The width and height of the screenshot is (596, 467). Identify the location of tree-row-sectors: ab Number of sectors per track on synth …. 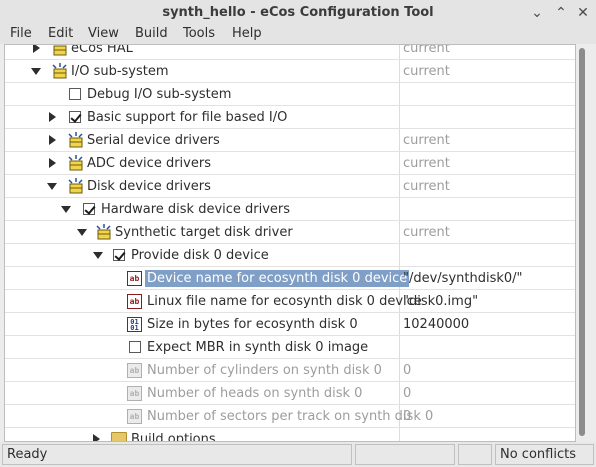
(290, 416).